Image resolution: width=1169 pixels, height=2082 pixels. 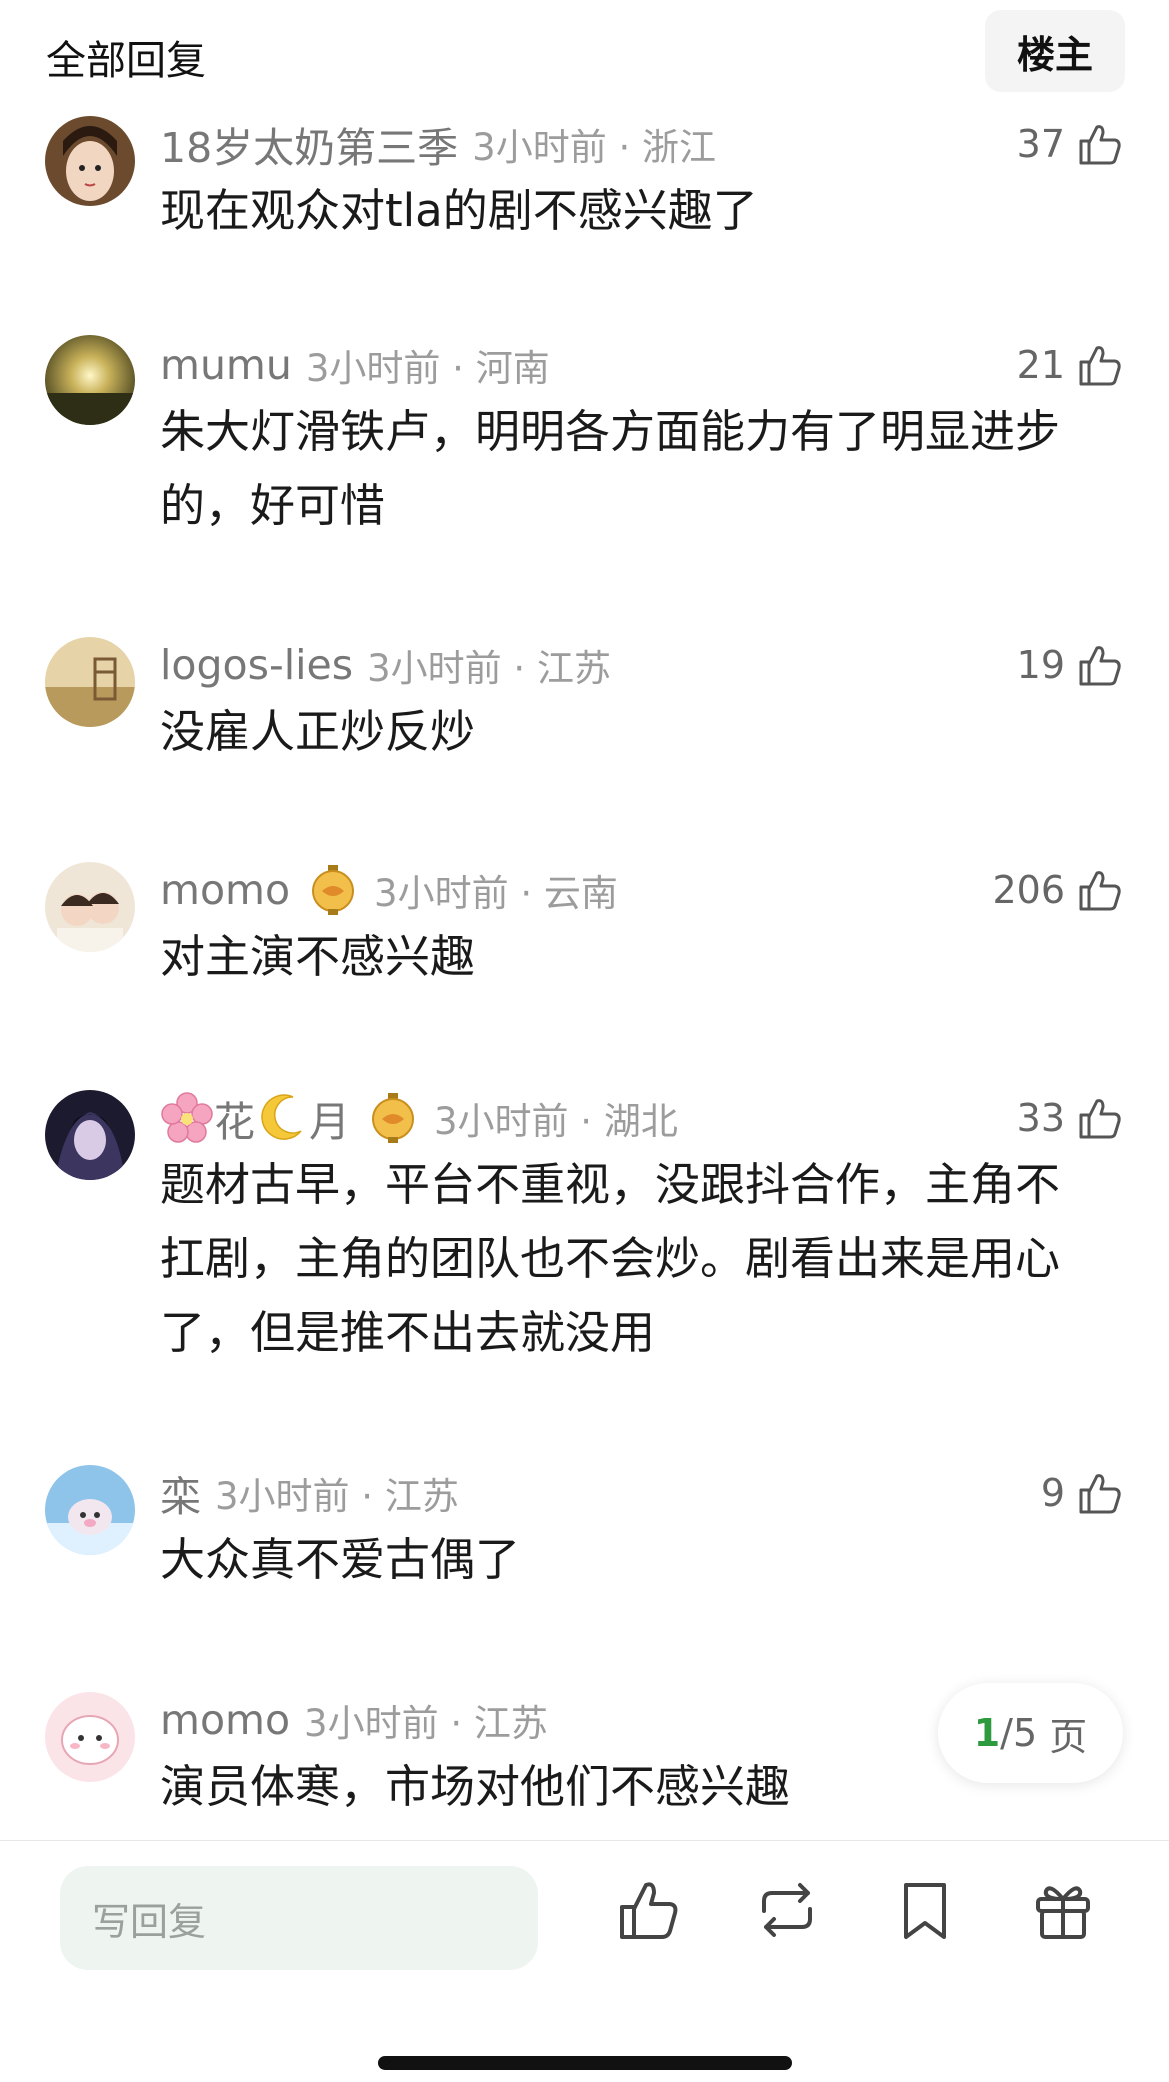 What do you see at coordinates (1040, 365) in the screenshot?
I see `like-count: 21` at bounding box center [1040, 365].